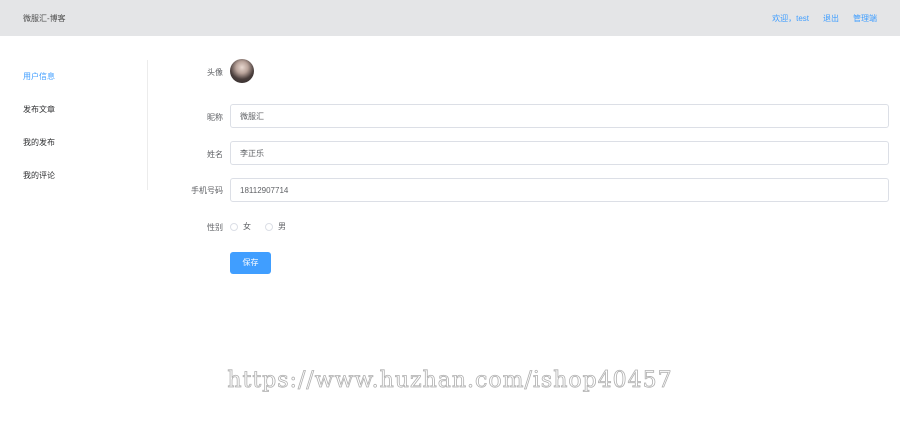  What do you see at coordinates (282, 226) in the screenshot?
I see `gender-option-label: 男` at bounding box center [282, 226].